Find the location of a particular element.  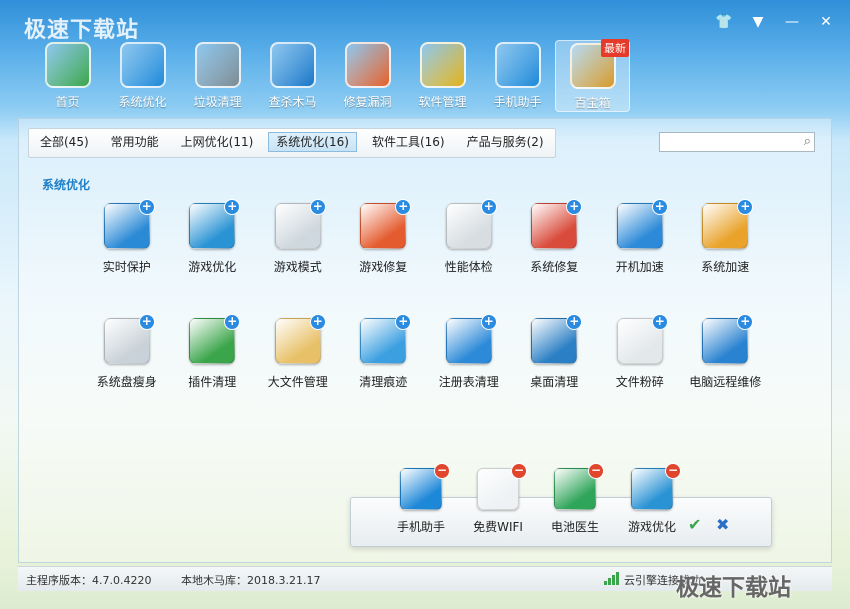

app-label: 实时保护 is located at coordinates (126, 267).